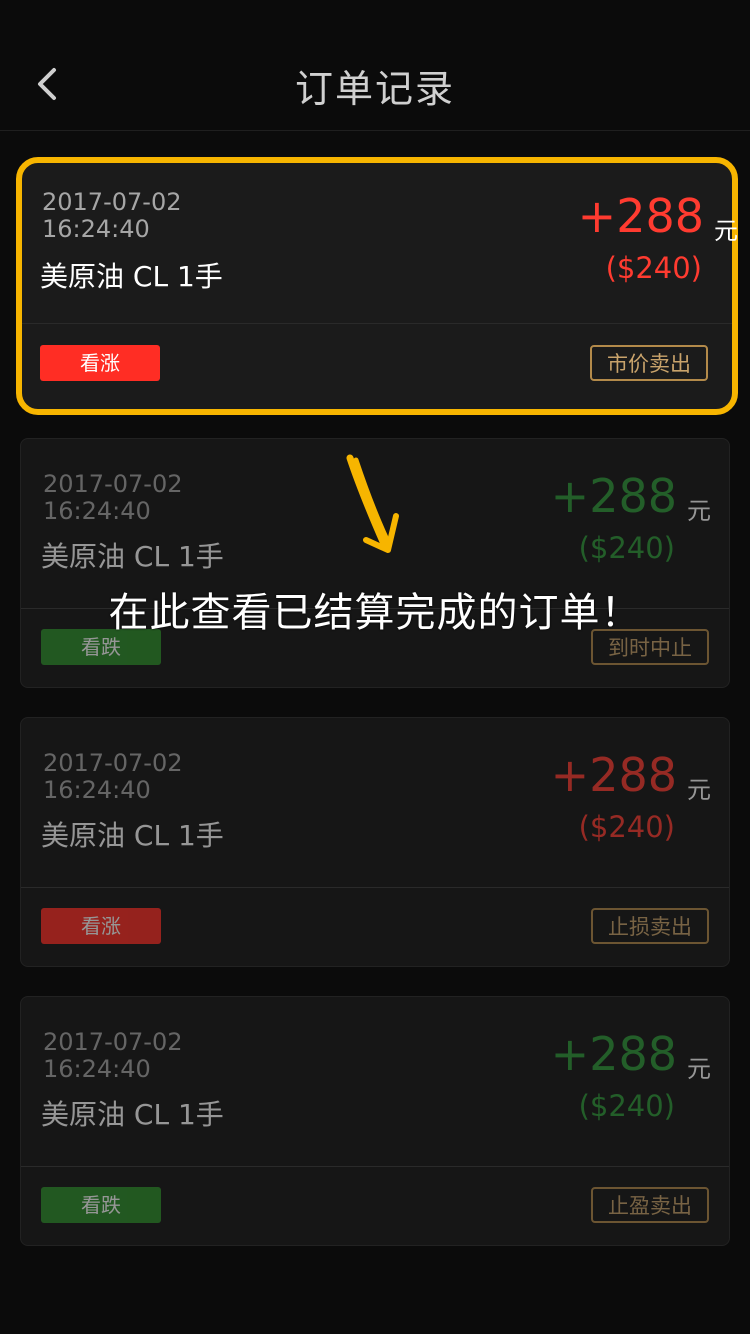  I want to click on direction-badge: 看跌, so click(101, 1205).